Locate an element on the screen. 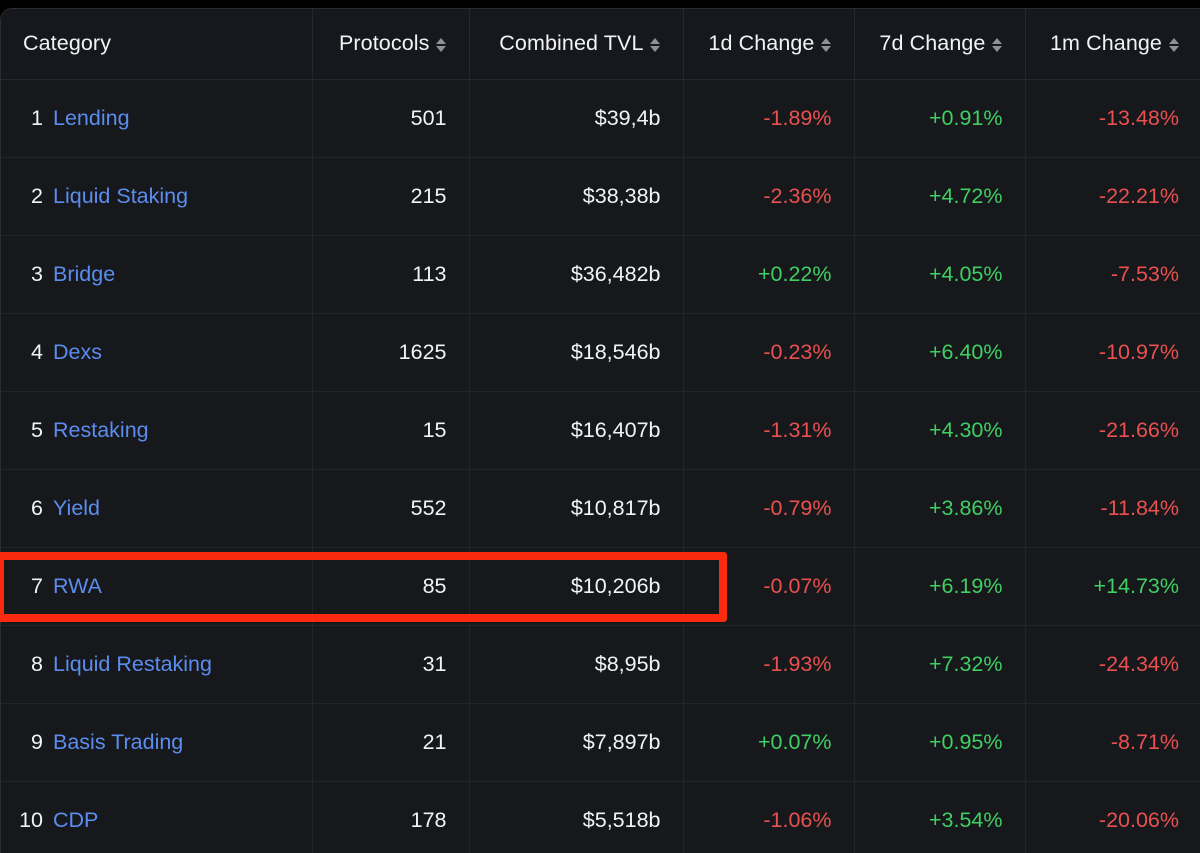 This screenshot has width=1200, height=853. category-link: Liquid Restaking is located at coordinates (132, 664).